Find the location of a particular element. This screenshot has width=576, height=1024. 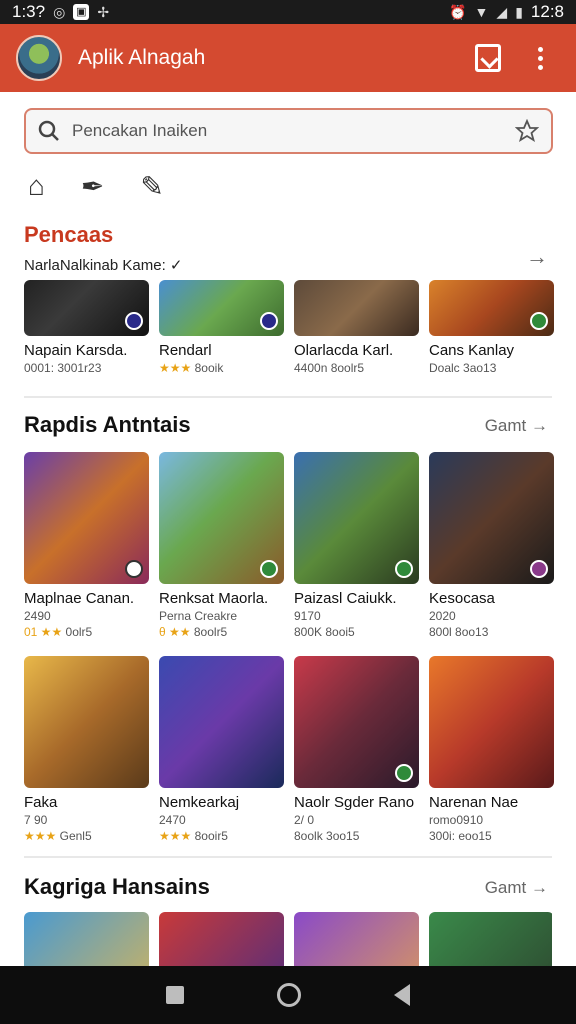

app-notification-icon: ▣ is located at coordinates (81, 12).